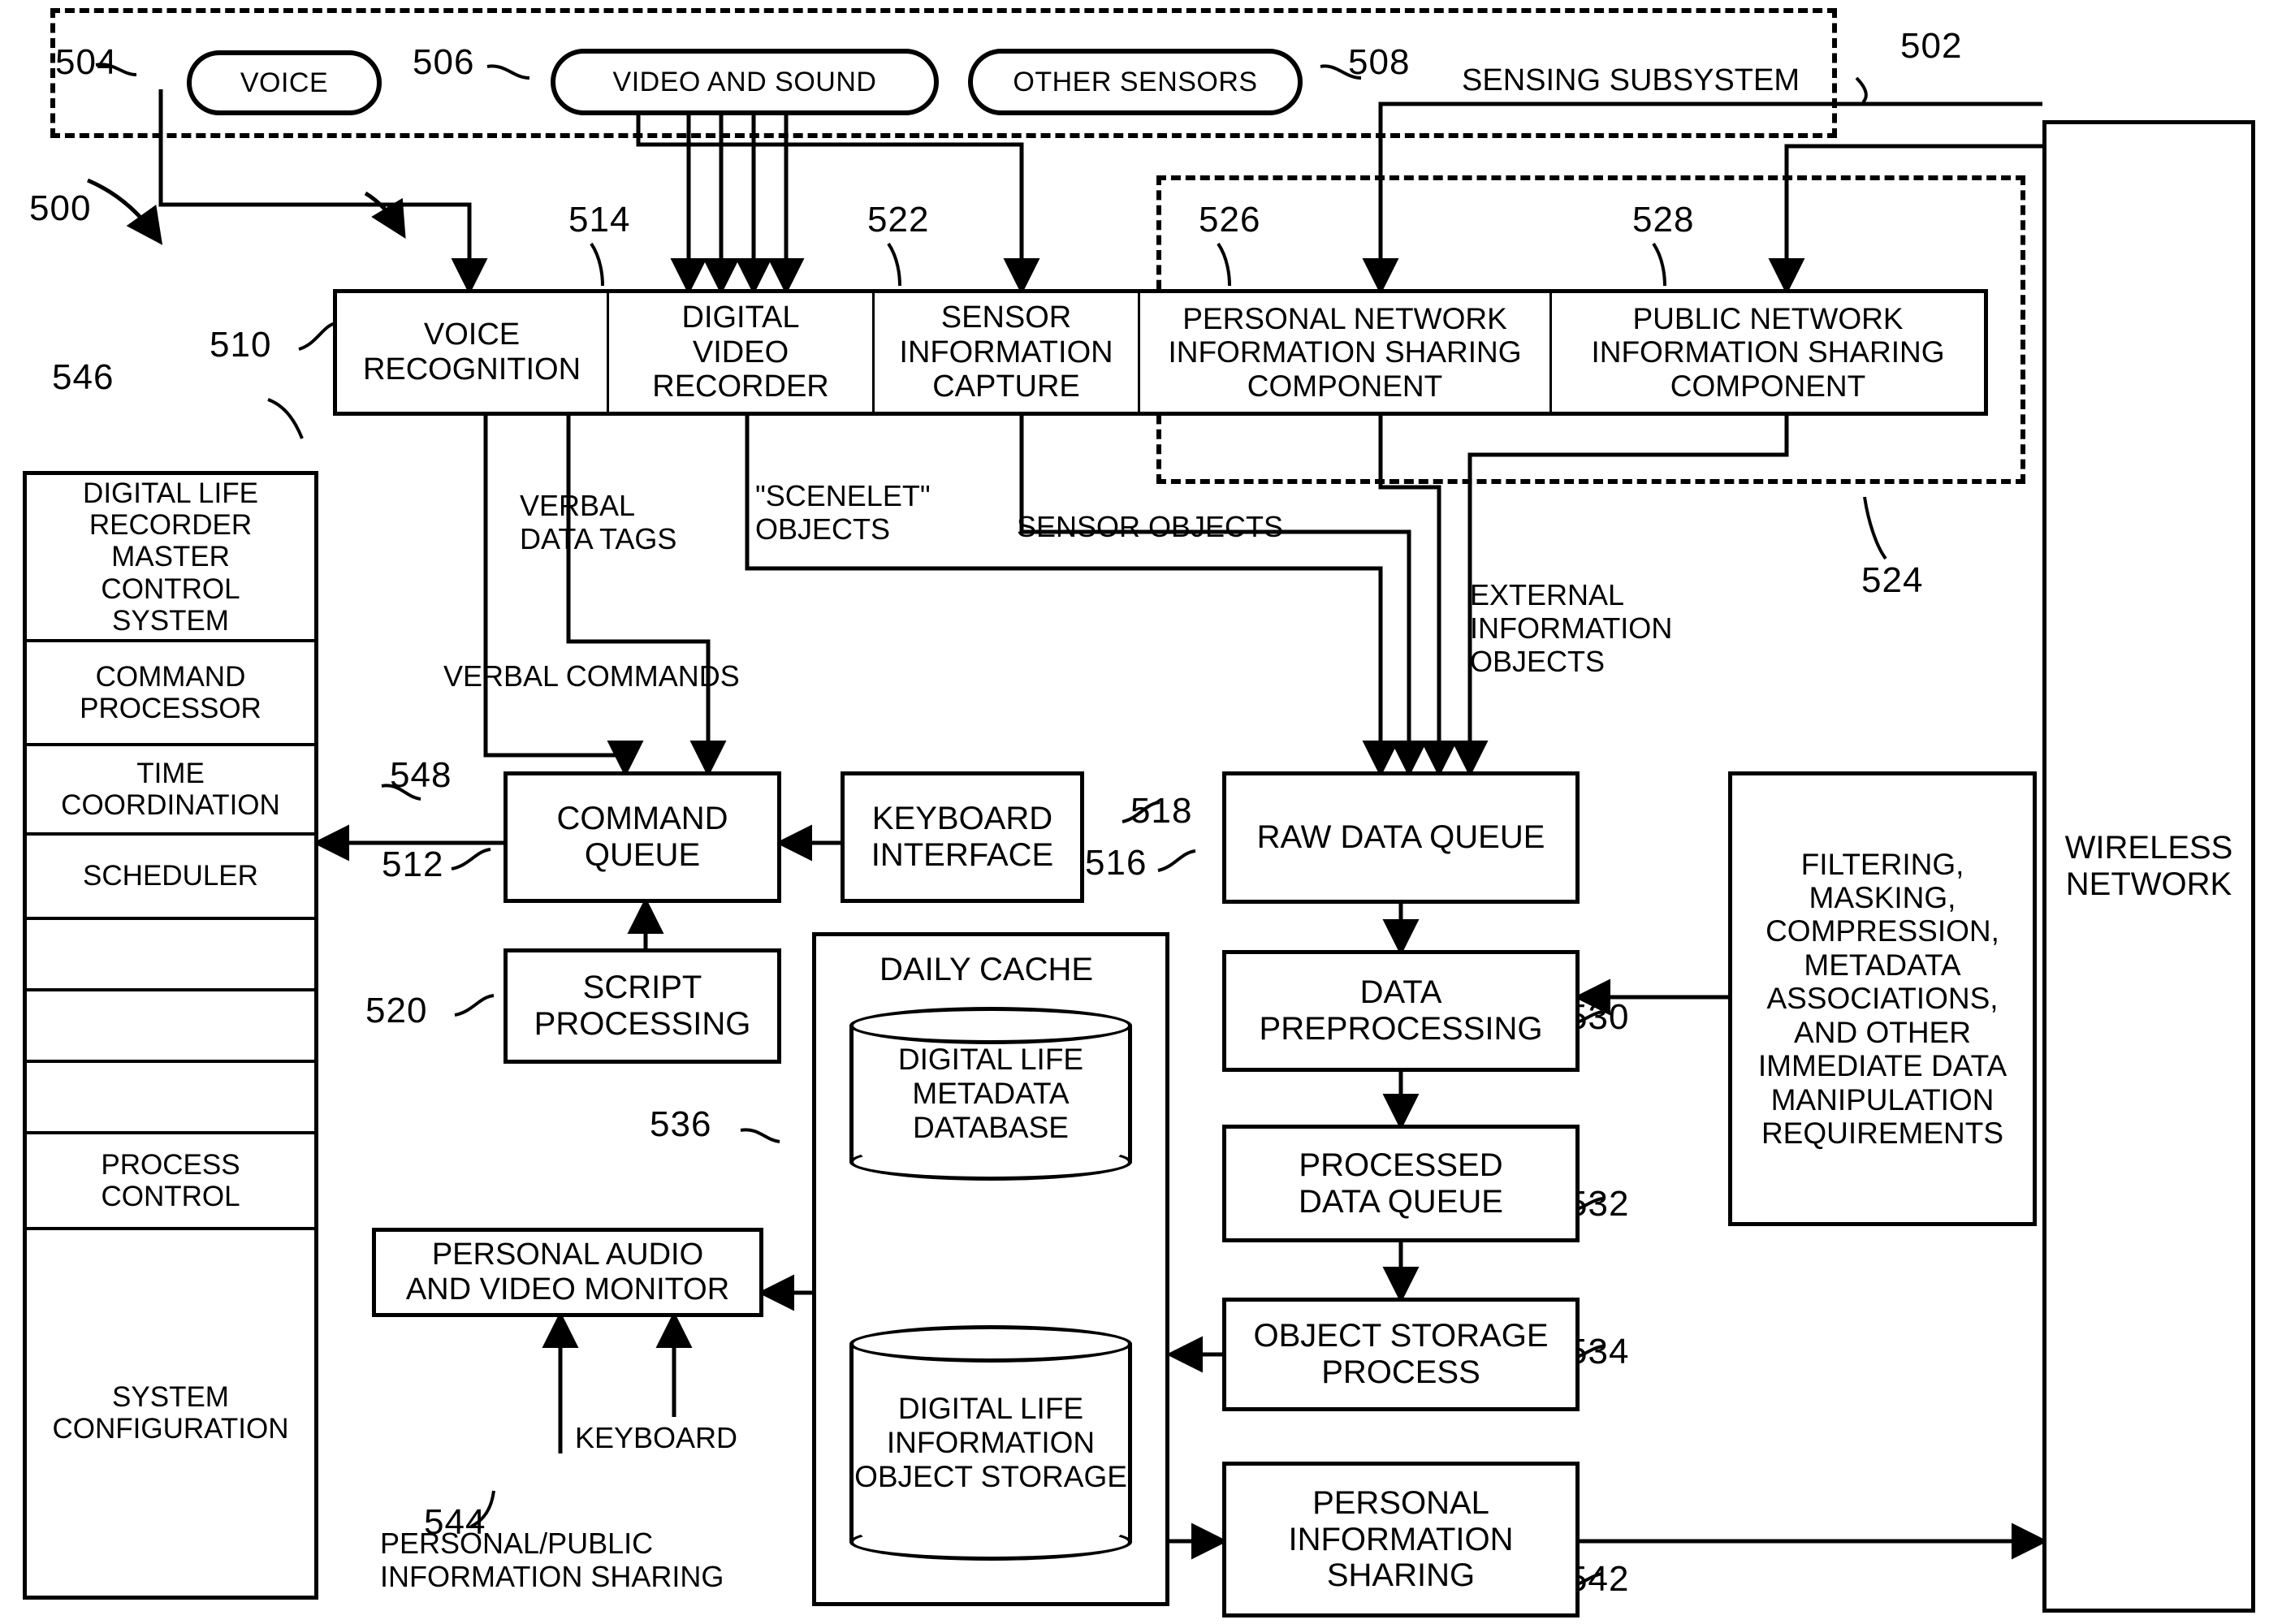 The height and width of the screenshot is (1624, 2269). Describe the element at coordinates (599, 522) in the screenshot. I see `label-verbal-data-tags: VERBAL DATA TAGS` at that location.